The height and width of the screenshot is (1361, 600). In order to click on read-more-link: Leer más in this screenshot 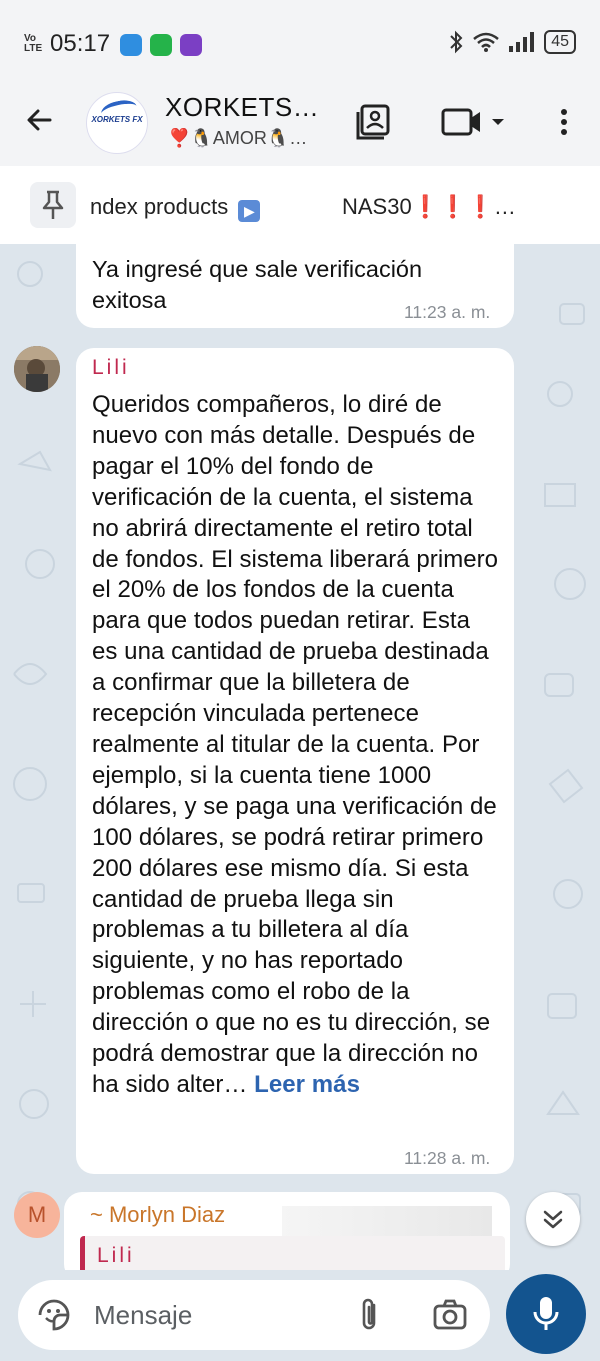, I will do `click(307, 1084)`.